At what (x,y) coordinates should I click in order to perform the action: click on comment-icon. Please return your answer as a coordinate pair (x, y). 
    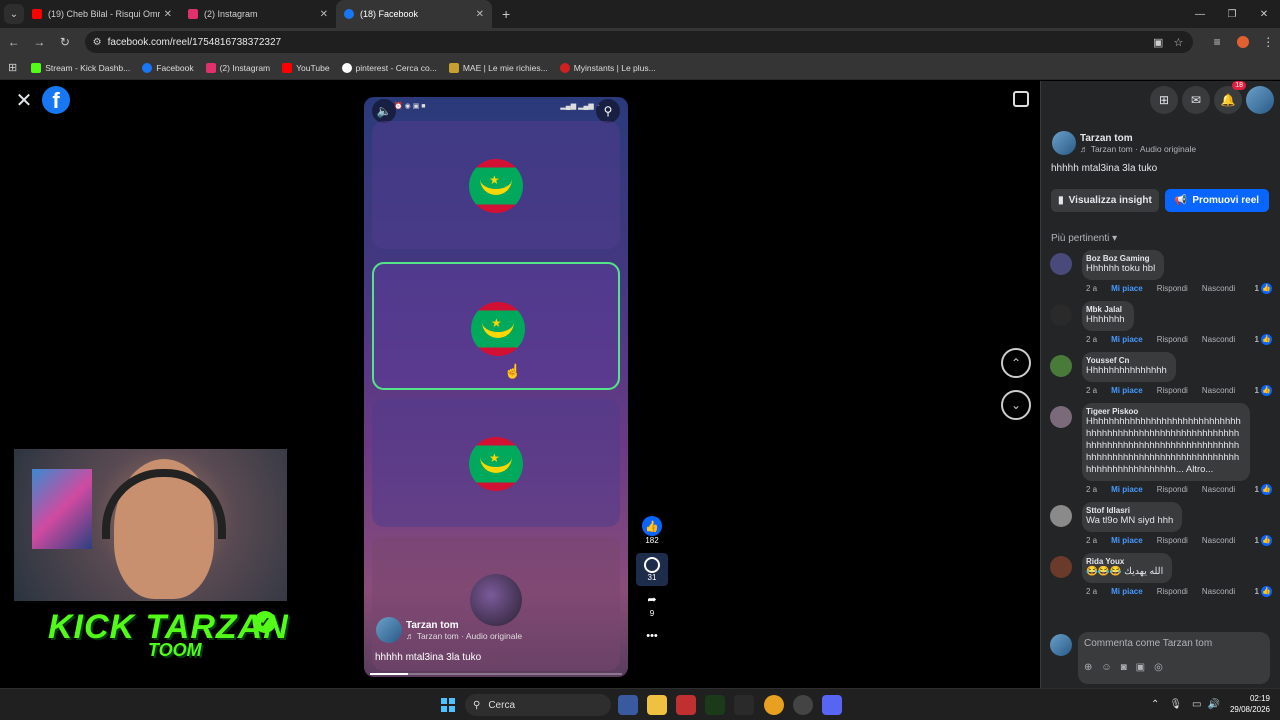
    Looking at the image, I should click on (652, 565).